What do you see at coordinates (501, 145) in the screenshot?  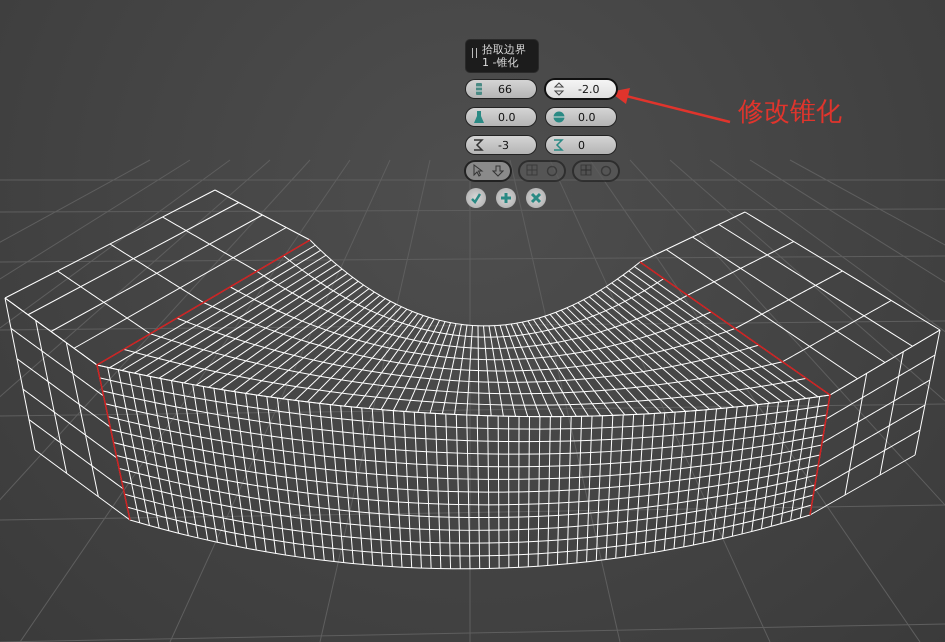 I see `spinner-field: -3` at bounding box center [501, 145].